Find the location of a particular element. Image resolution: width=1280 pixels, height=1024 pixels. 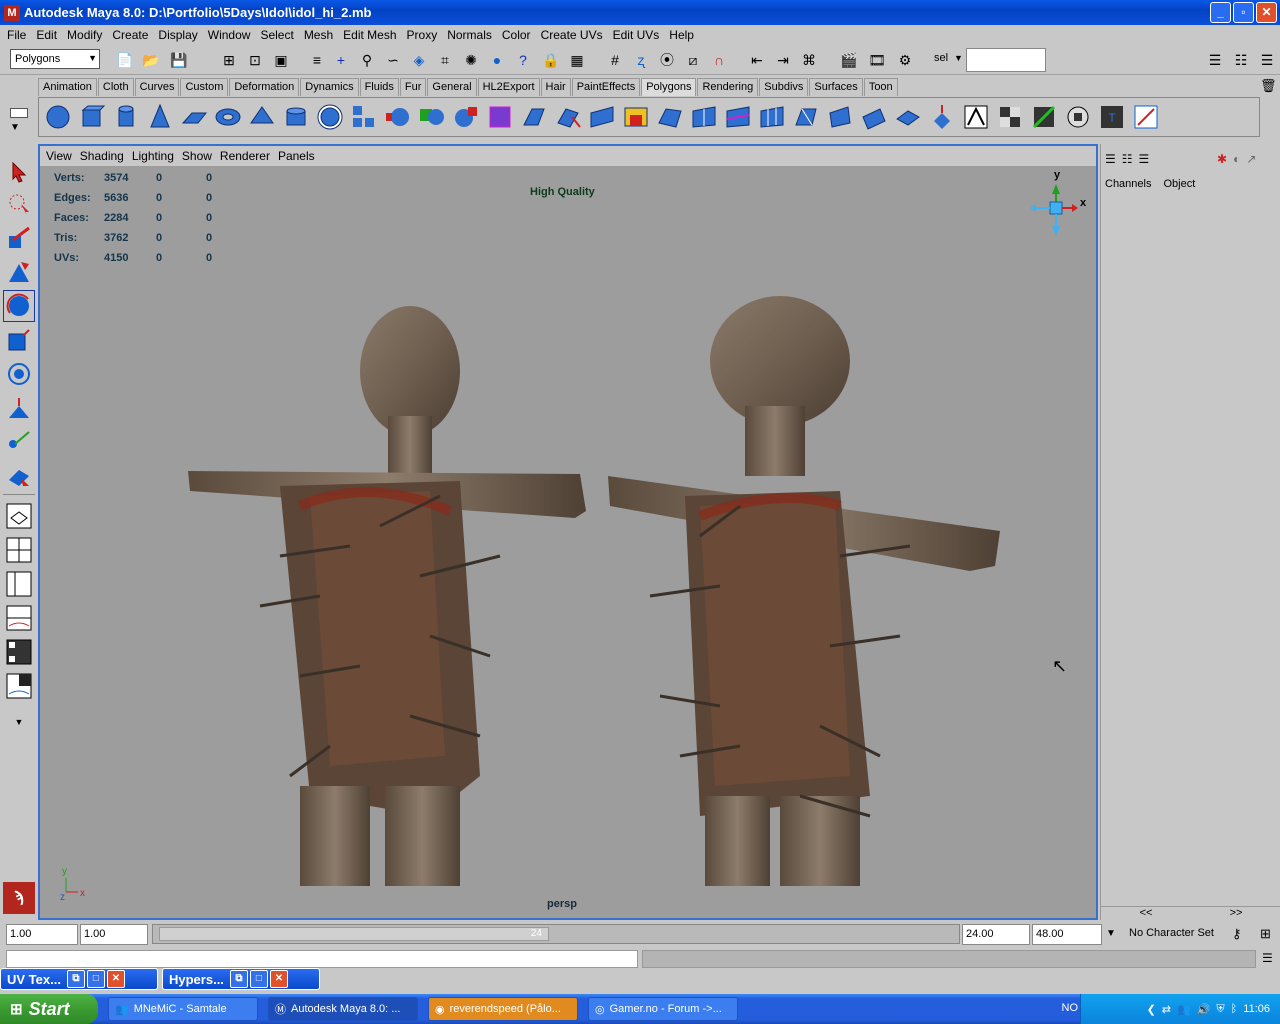

open-scene-icon: 📂 is located at coordinates (151, 60).